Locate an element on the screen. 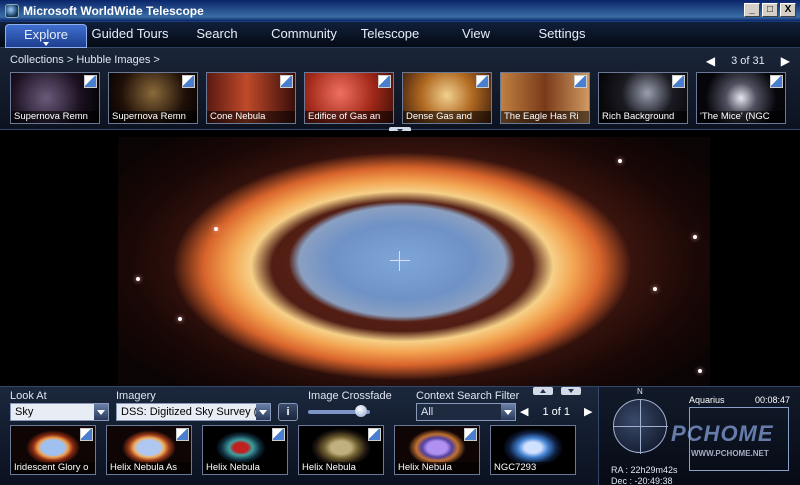  collection-item: The Eagle Has Ri is located at coordinates (545, 98).